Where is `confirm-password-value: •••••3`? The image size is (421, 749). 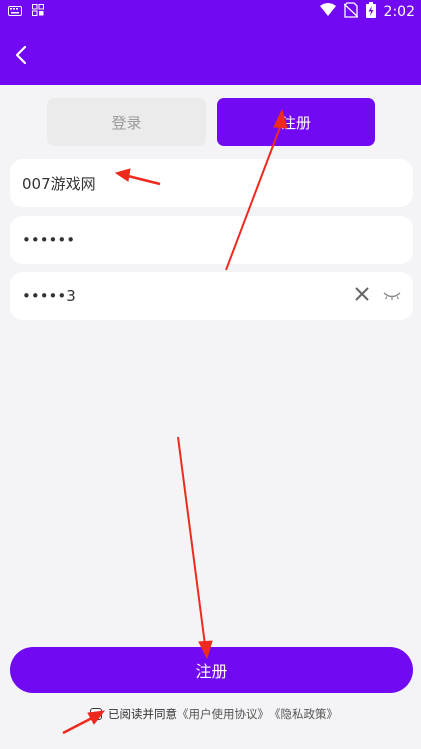
confirm-password-value: •••••3 is located at coordinates (49, 296).